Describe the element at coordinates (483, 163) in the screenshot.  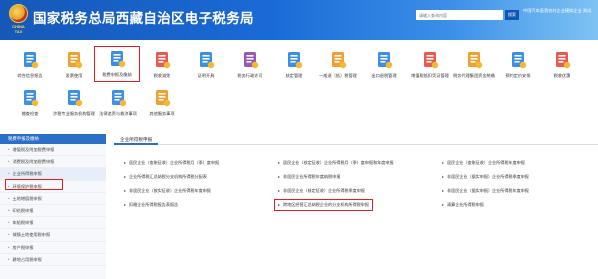
I see `declaration-link: 居民企业（查账征收）企业所得税年度申报` at that location.